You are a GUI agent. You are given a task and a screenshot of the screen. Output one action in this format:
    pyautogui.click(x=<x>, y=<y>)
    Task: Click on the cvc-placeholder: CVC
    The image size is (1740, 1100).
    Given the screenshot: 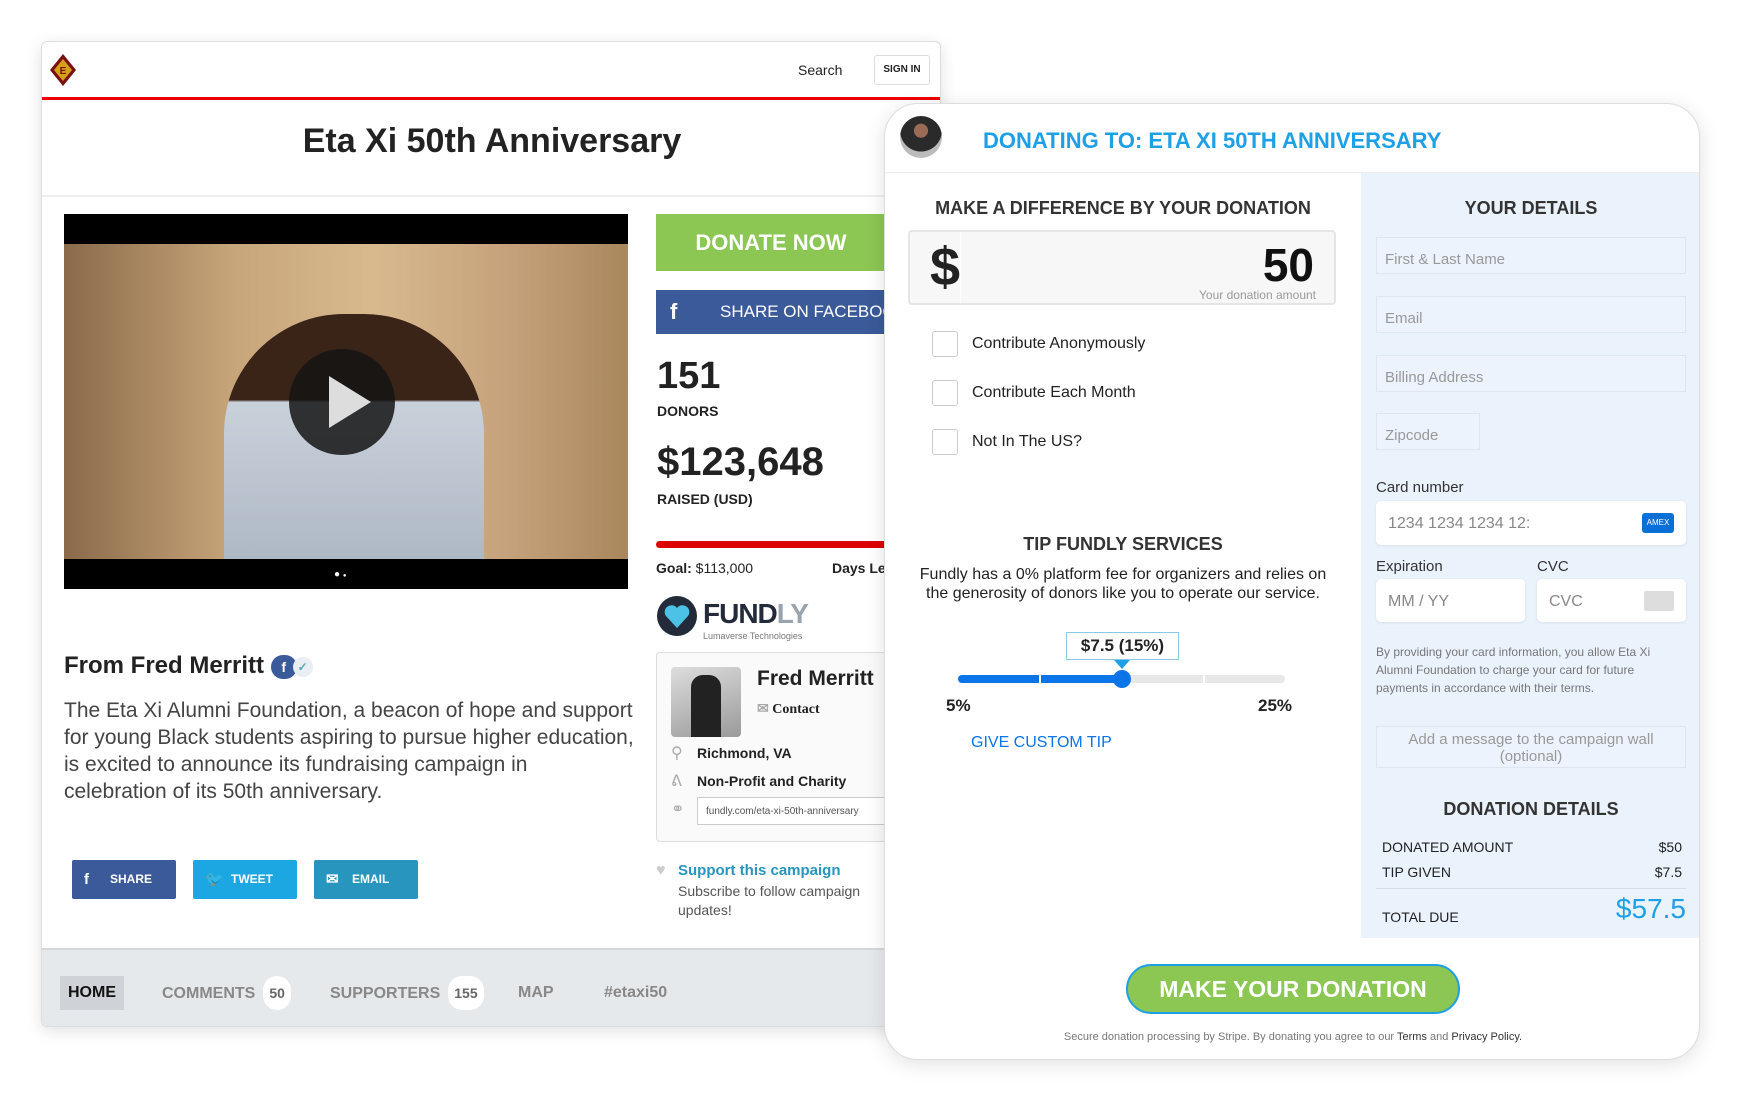 What is the action you would take?
    pyautogui.click(x=1566, y=601)
    